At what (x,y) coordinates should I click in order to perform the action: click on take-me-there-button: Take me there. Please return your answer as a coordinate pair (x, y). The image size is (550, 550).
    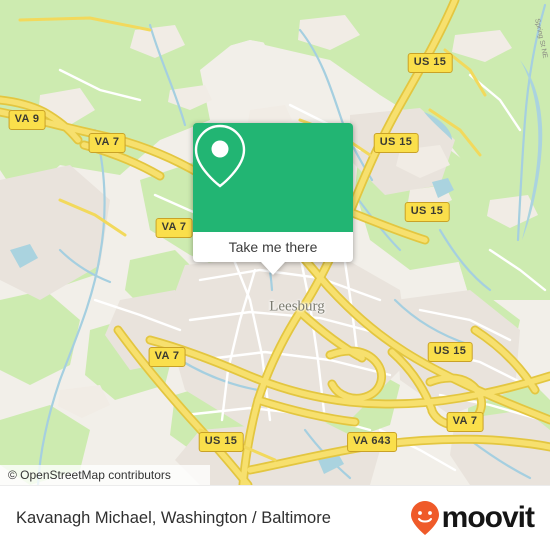
    Looking at the image, I should click on (273, 247).